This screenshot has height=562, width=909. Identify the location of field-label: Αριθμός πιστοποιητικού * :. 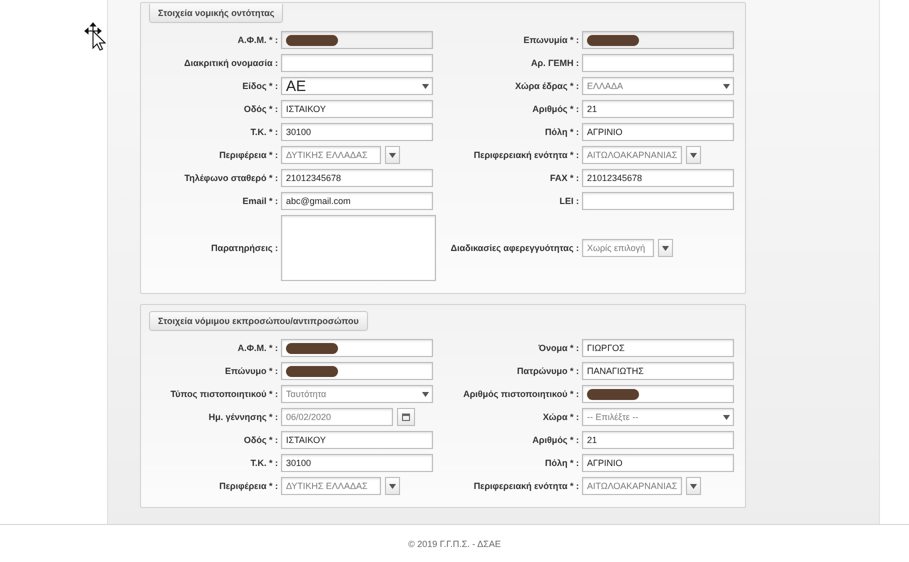
(520, 394).